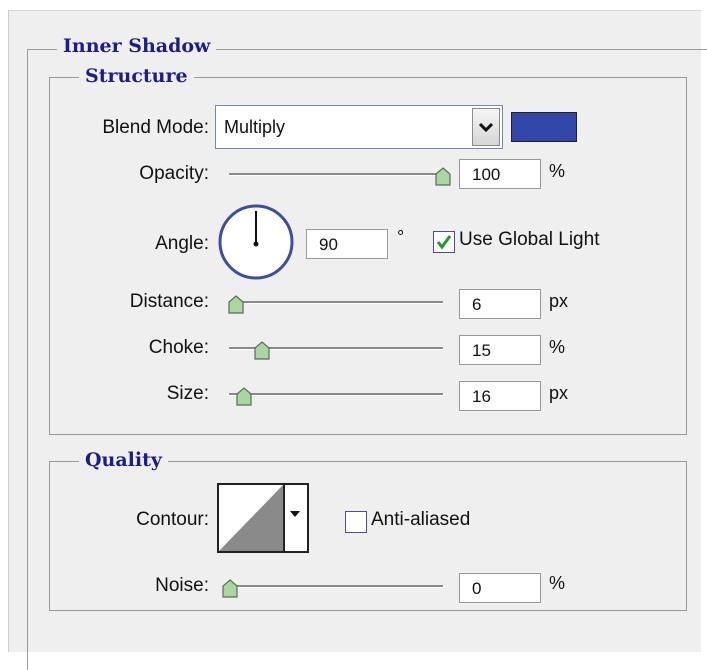 This screenshot has height=670, width=707. Describe the element at coordinates (251, 518) in the screenshot. I see `contour-curve-icon` at that location.